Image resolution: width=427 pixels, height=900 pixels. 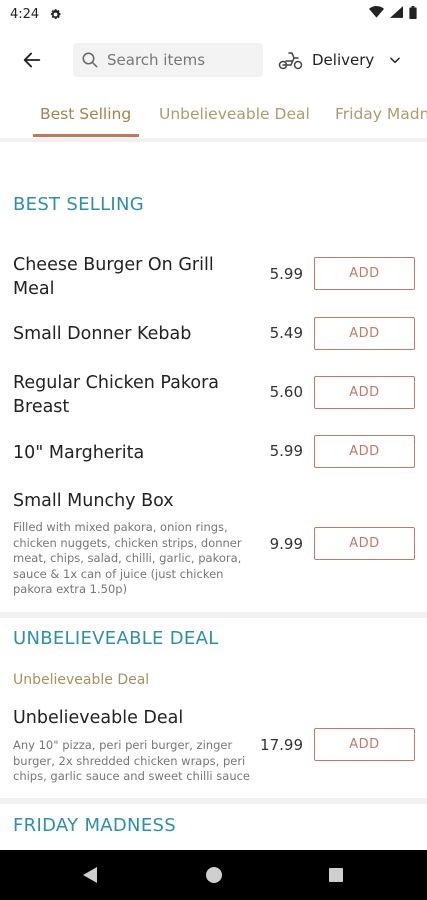 I want to click on system-navigation-bar, so click(x=213, y=875).